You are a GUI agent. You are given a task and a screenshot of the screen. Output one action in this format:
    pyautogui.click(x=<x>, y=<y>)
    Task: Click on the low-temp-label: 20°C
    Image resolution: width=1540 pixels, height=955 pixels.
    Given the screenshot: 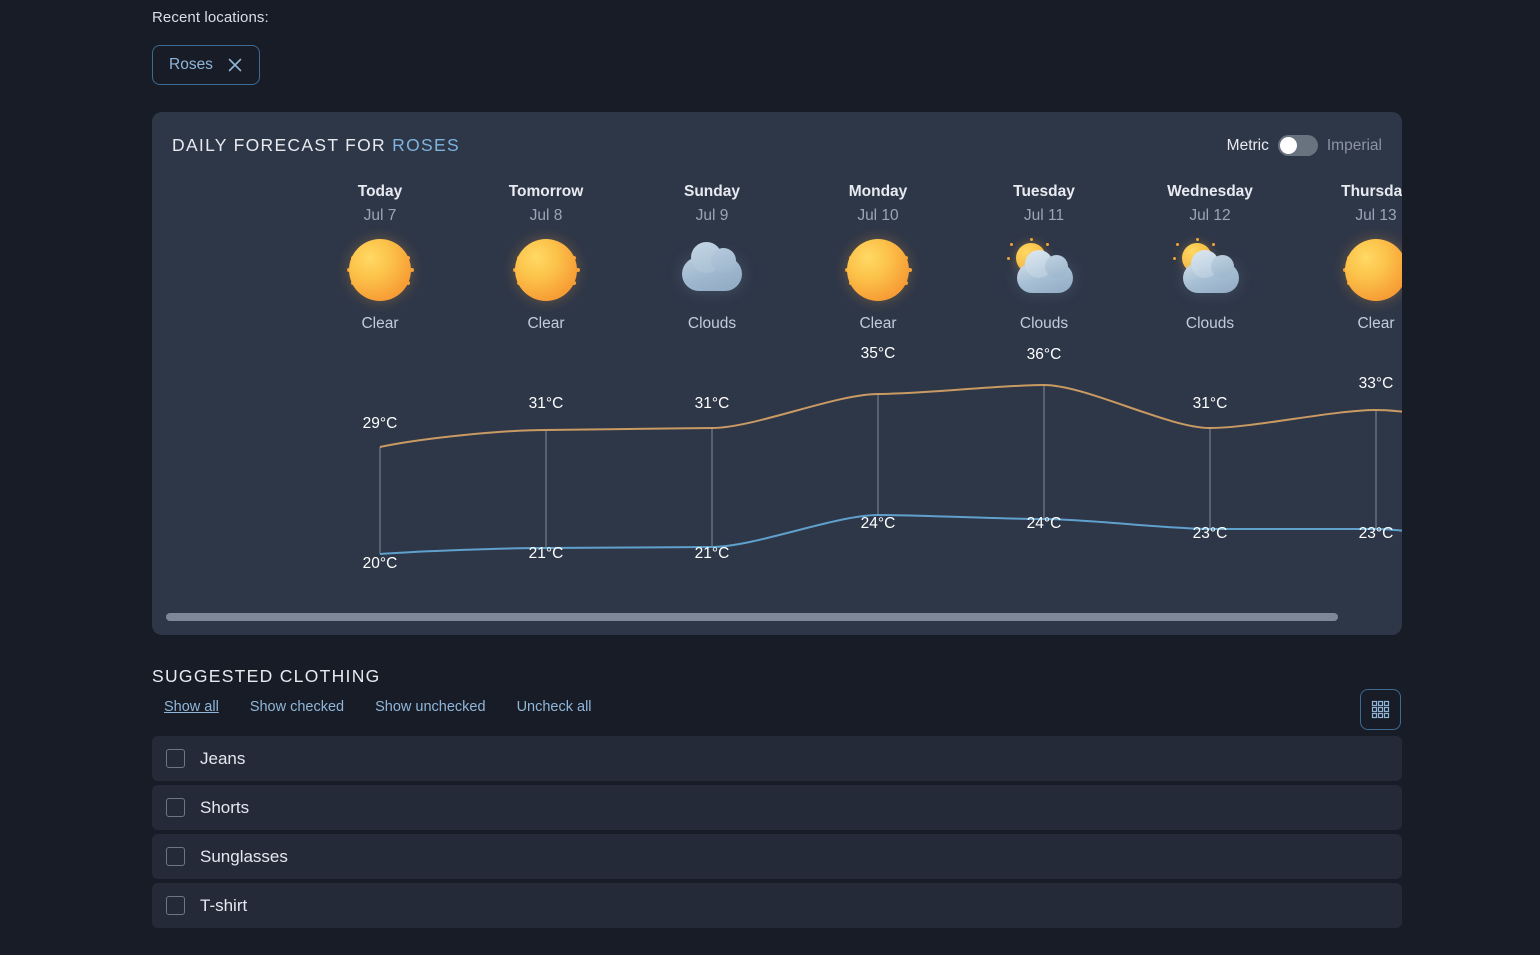 What is the action you would take?
    pyautogui.click(x=380, y=563)
    